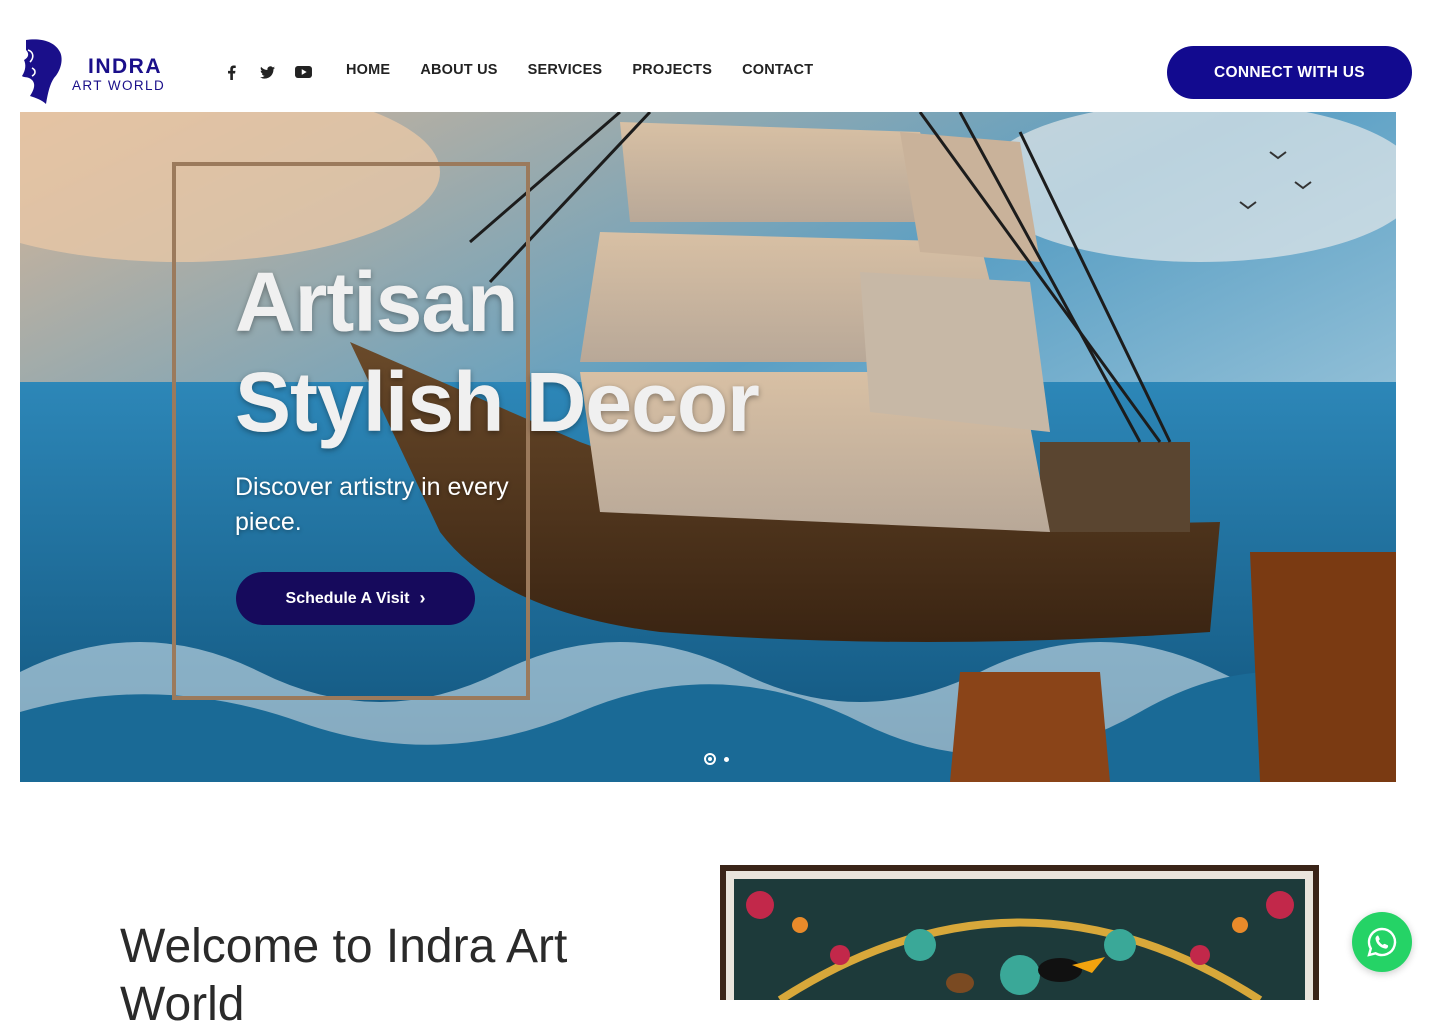  I want to click on slider-pagination, so click(716, 759).